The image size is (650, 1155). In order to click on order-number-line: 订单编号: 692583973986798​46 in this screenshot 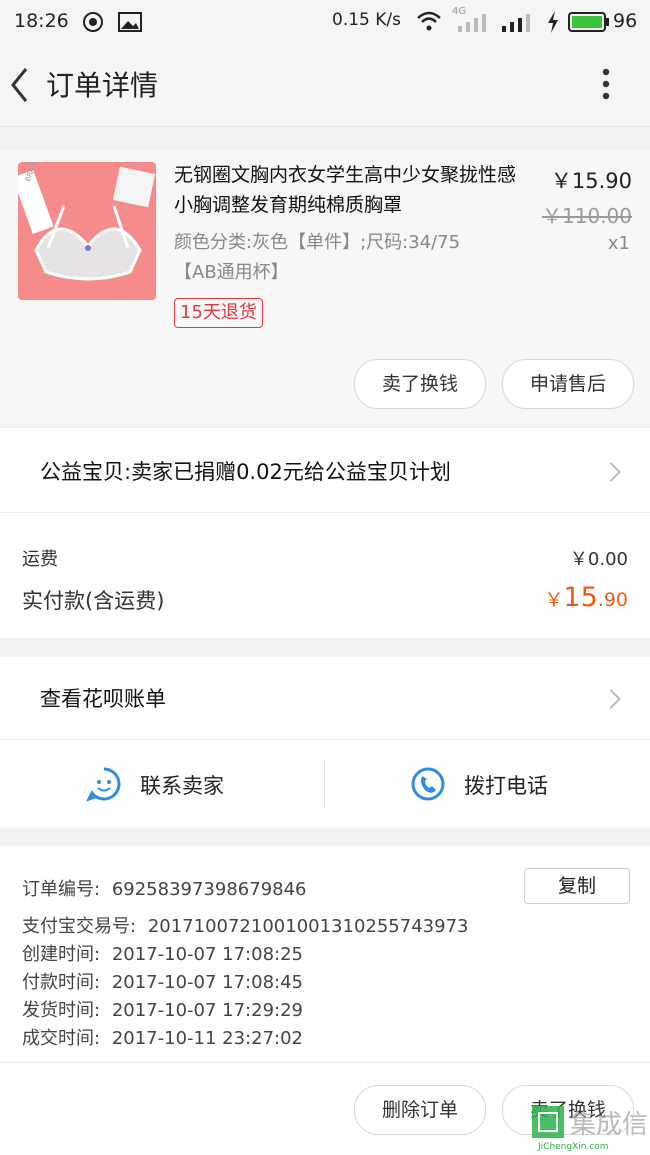, I will do `click(164, 888)`.